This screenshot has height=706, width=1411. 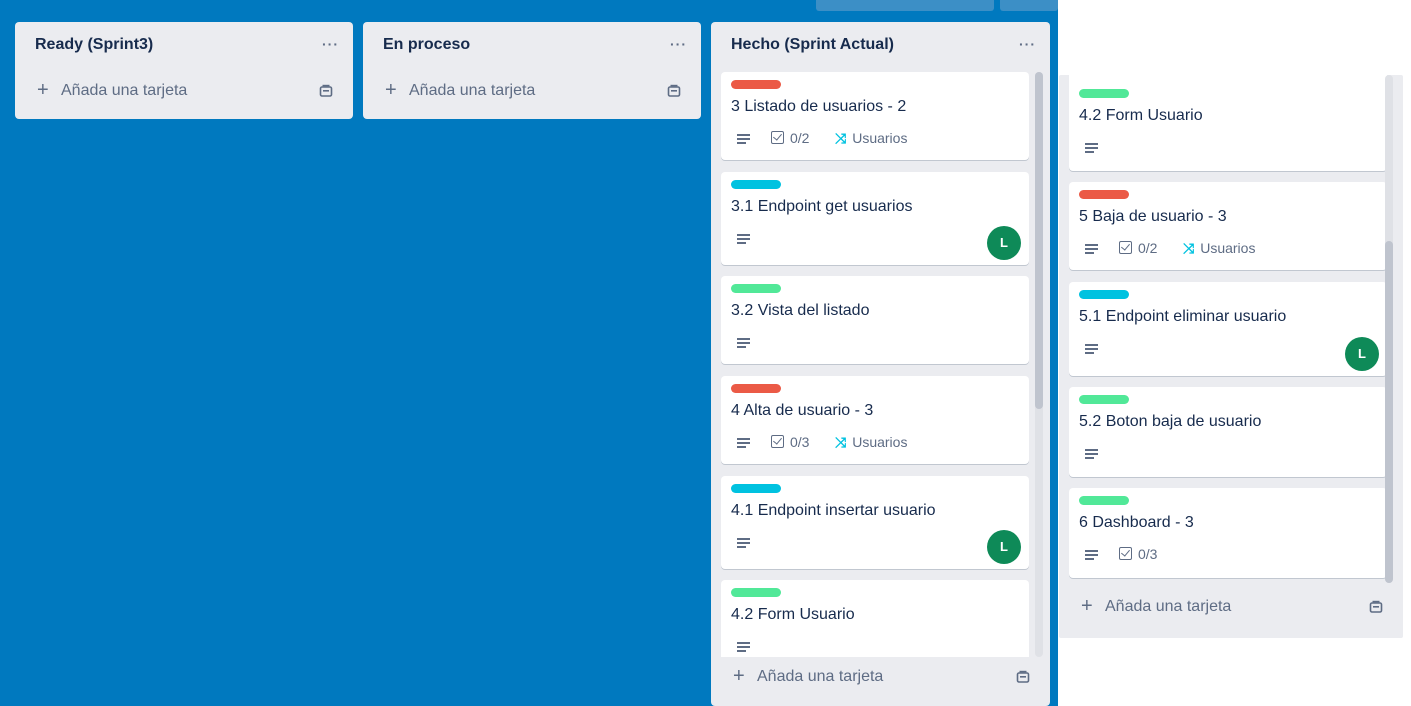 I want to click on list-ready-sprint3: Ready (Sprint3) ··· + Añada una tarjeta, so click(x=184, y=70).